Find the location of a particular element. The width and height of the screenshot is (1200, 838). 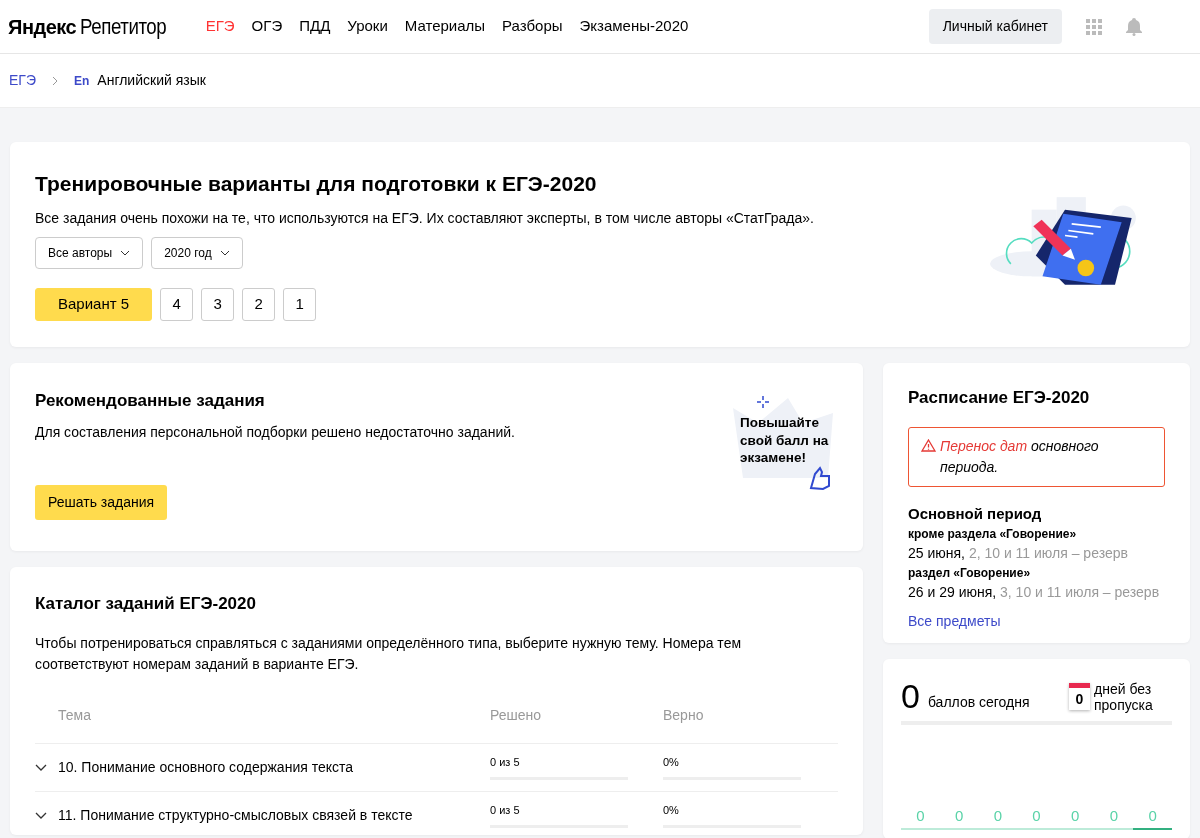

score-label: баллов сегодня is located at coordinates (978, 702).